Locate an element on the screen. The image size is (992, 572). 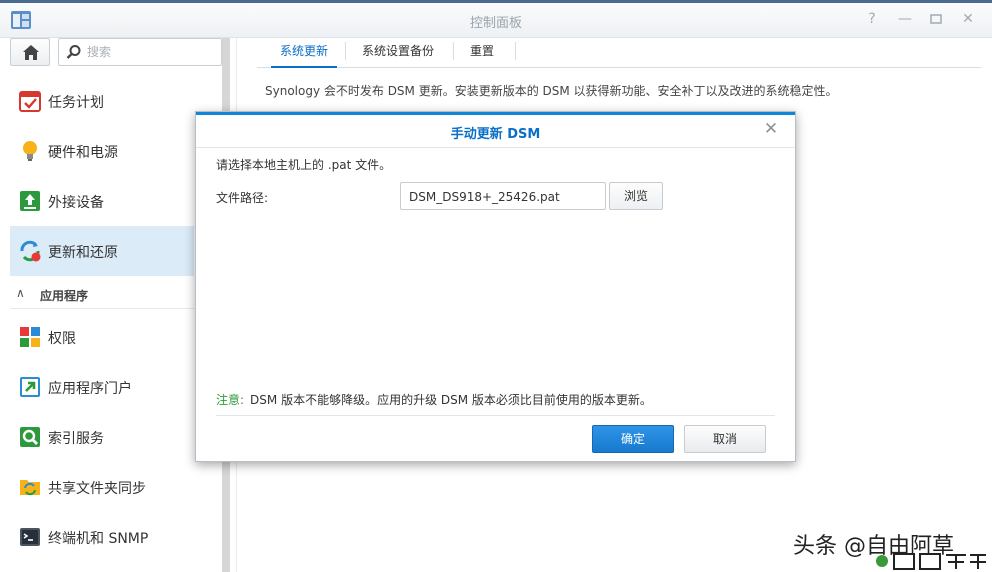
file-path-input is located at coordinates (504, 197).